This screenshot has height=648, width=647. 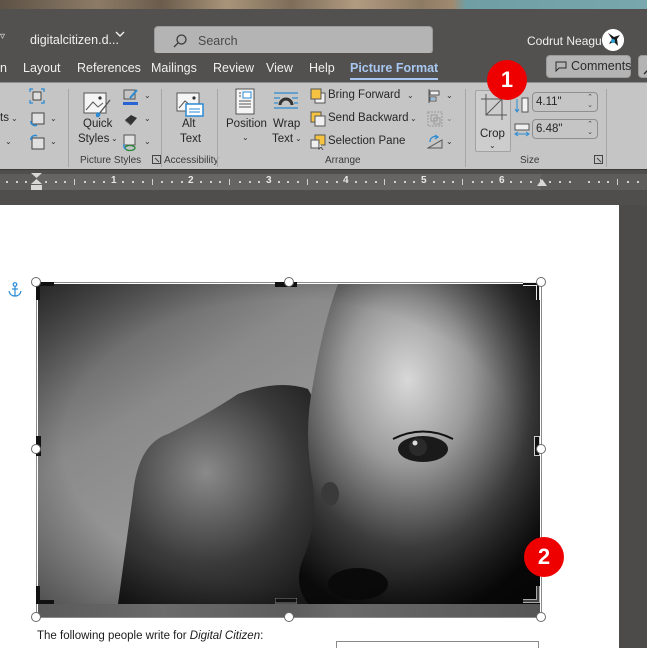 What do you see at coordinates (323, 4) in the screenshot?
I see `desktop-wallpaper` at bounding box center [323, 4].